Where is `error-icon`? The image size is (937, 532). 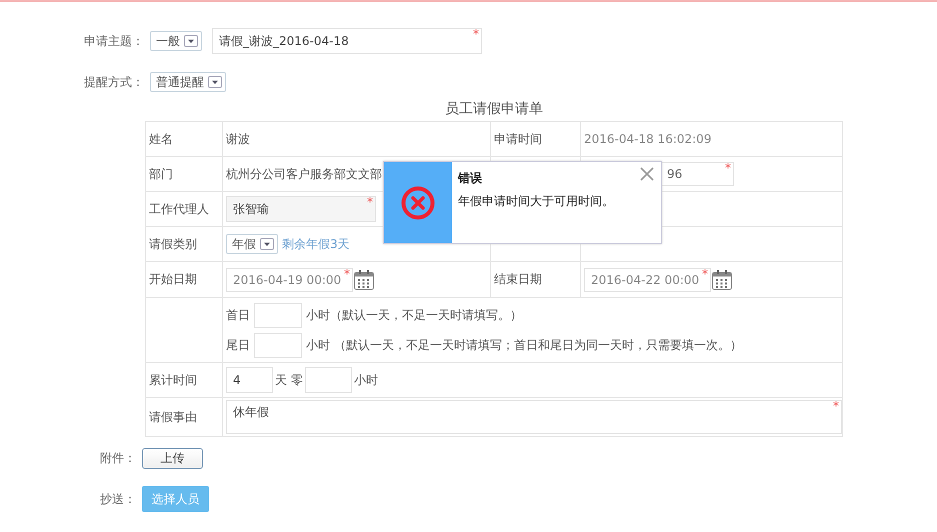
error-icon is located at coordinates (418, 202).